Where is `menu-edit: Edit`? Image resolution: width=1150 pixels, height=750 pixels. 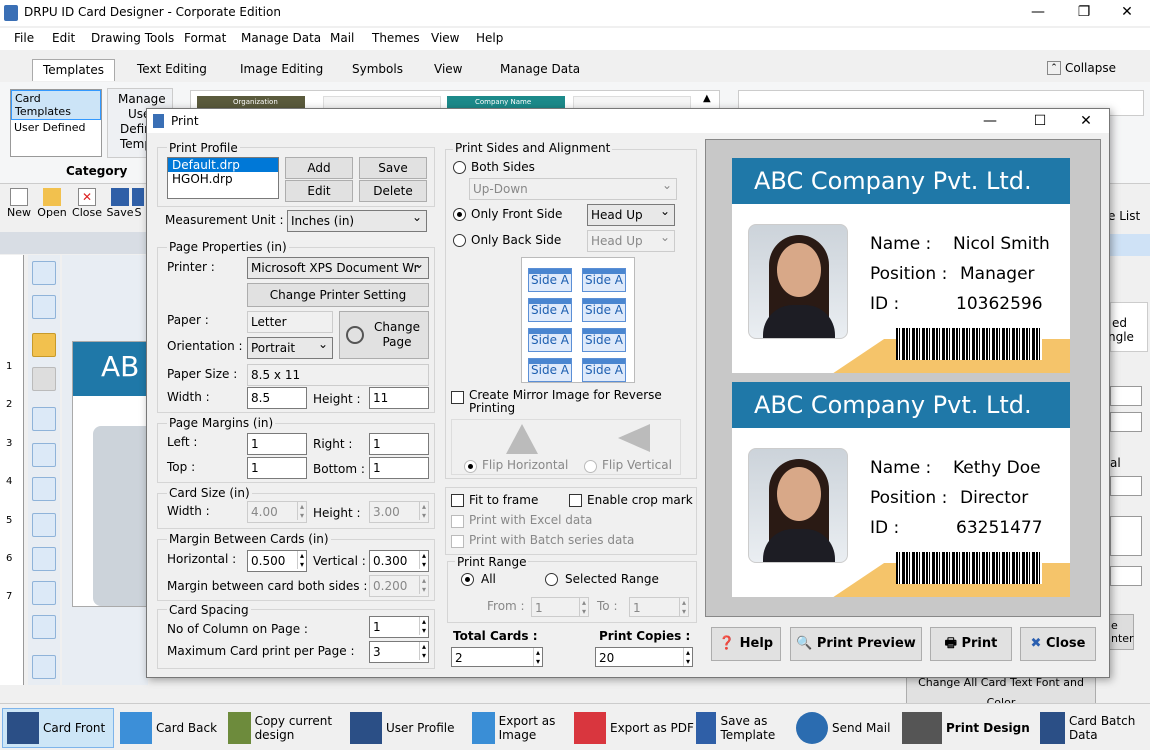 menu-edit: Edit is located at coordinates (63, 38).